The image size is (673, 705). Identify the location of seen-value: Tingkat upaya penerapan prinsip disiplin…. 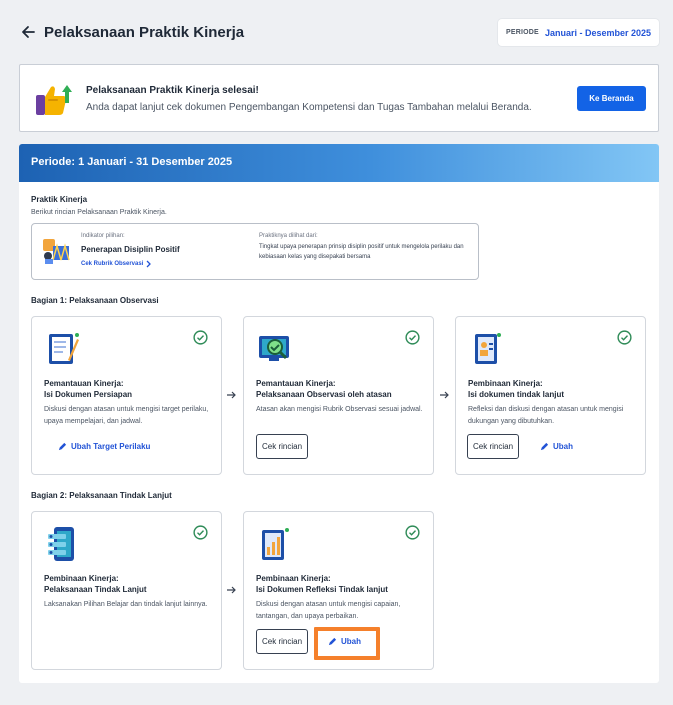
(361, 252).